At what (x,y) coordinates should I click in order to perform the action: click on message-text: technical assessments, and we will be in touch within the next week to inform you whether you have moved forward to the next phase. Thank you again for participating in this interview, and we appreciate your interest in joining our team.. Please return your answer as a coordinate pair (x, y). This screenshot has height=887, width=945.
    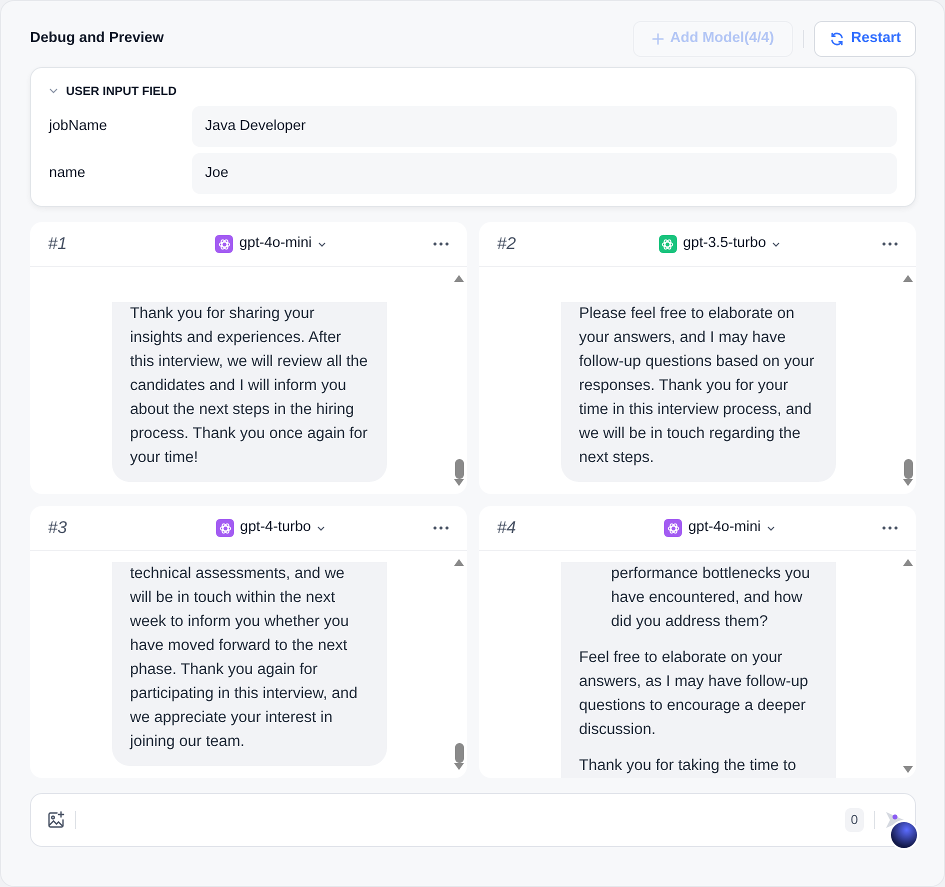
    Looking at the image, I should click on (244, 658).